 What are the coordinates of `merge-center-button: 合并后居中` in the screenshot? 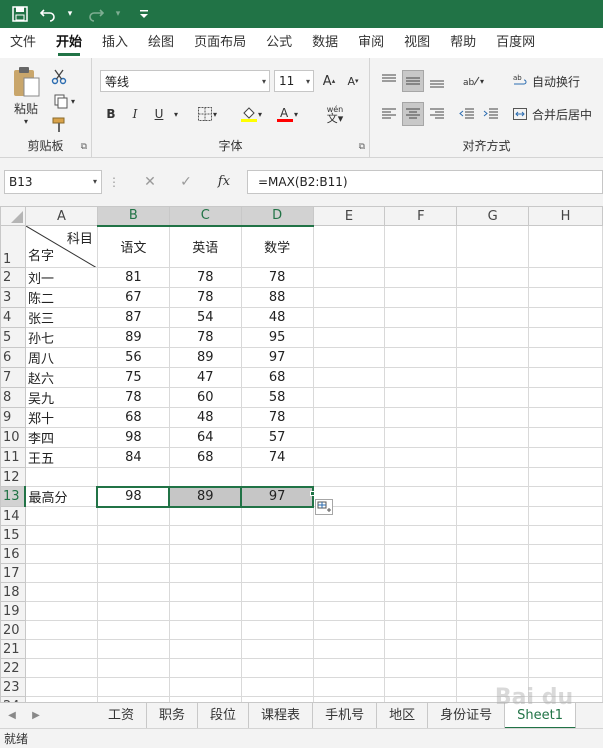 It's located at (556, 114).